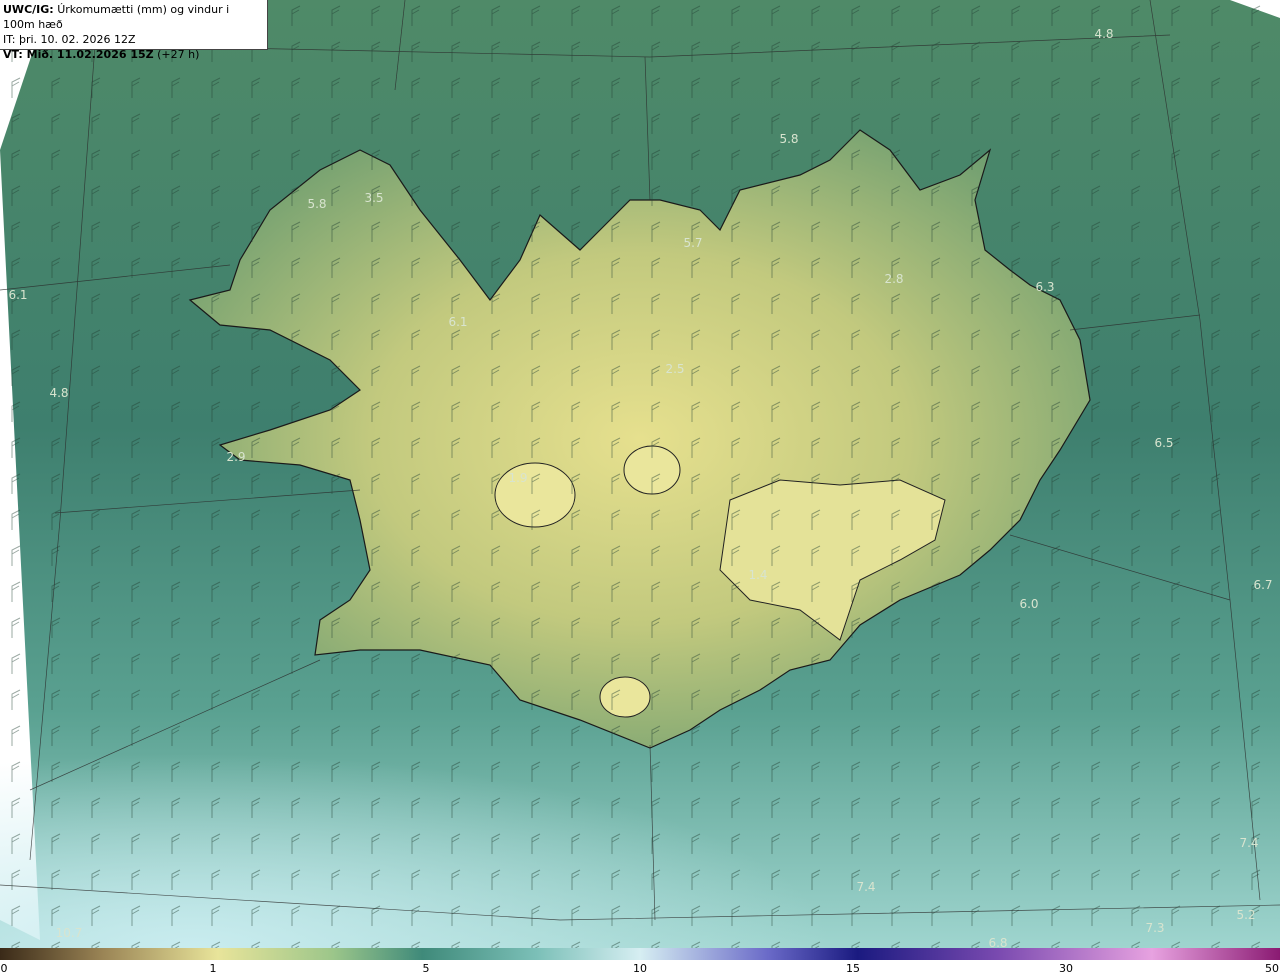  Describe the element at coordinates (28, 9) in the screenshot. I see `model-name: UWC/IG:` at that location.